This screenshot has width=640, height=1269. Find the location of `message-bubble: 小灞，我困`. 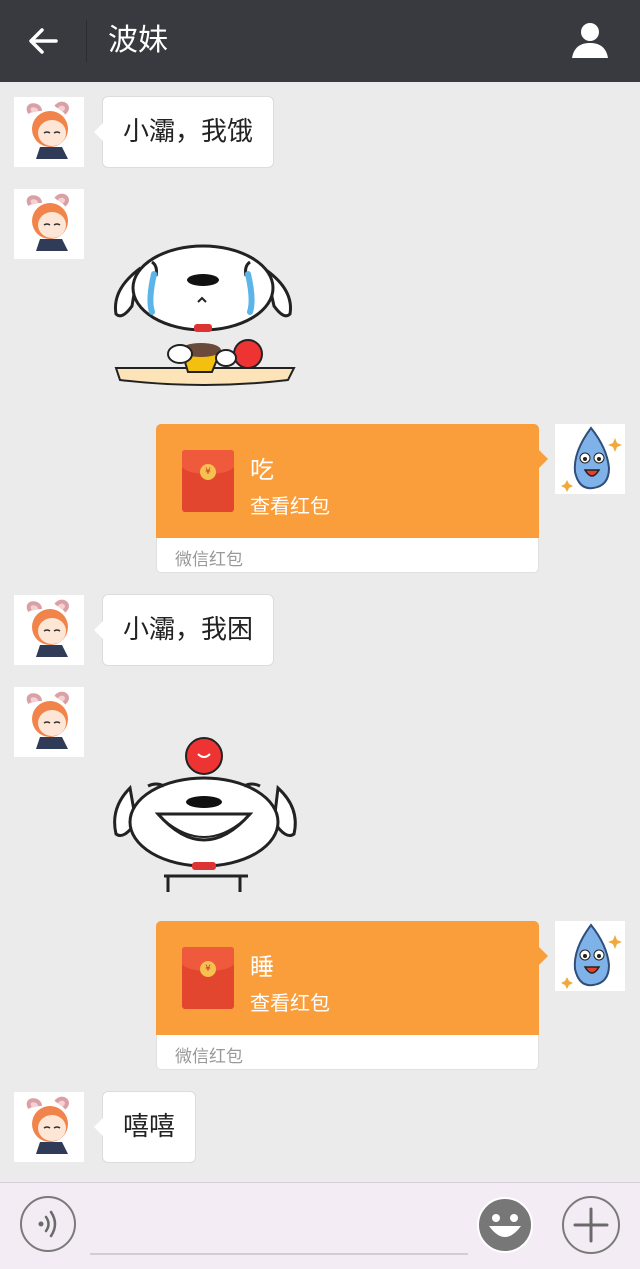

message-bubble: 小灞，我困 is located at coordinates (184, 630).